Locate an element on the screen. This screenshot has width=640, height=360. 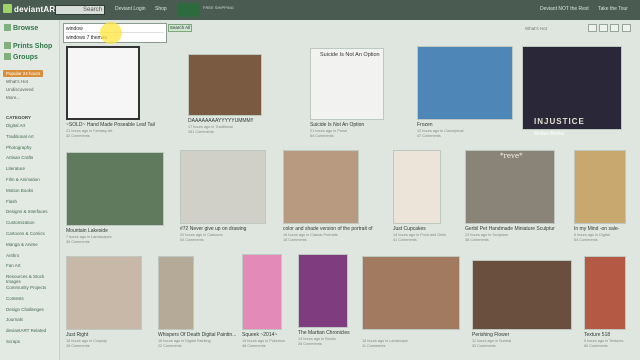
deviation-title: DAAAAAAAAYYYYYUMMM!! is located at coordinates (233, 121).